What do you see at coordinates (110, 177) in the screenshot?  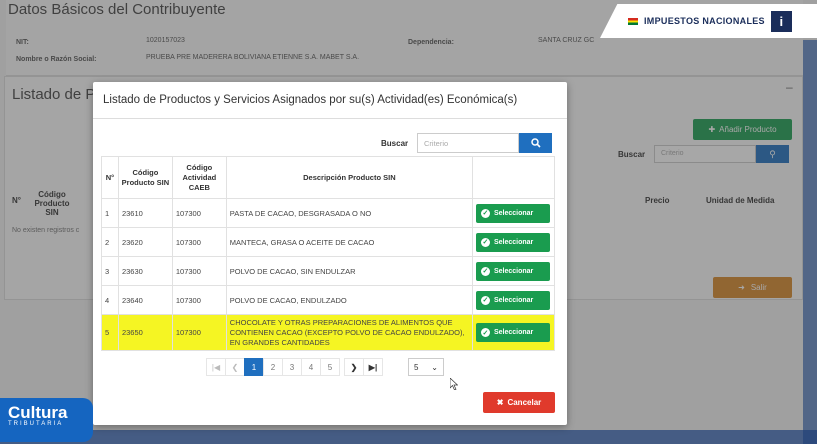 I see `col-num: N°` at bounding box center [110, 177].